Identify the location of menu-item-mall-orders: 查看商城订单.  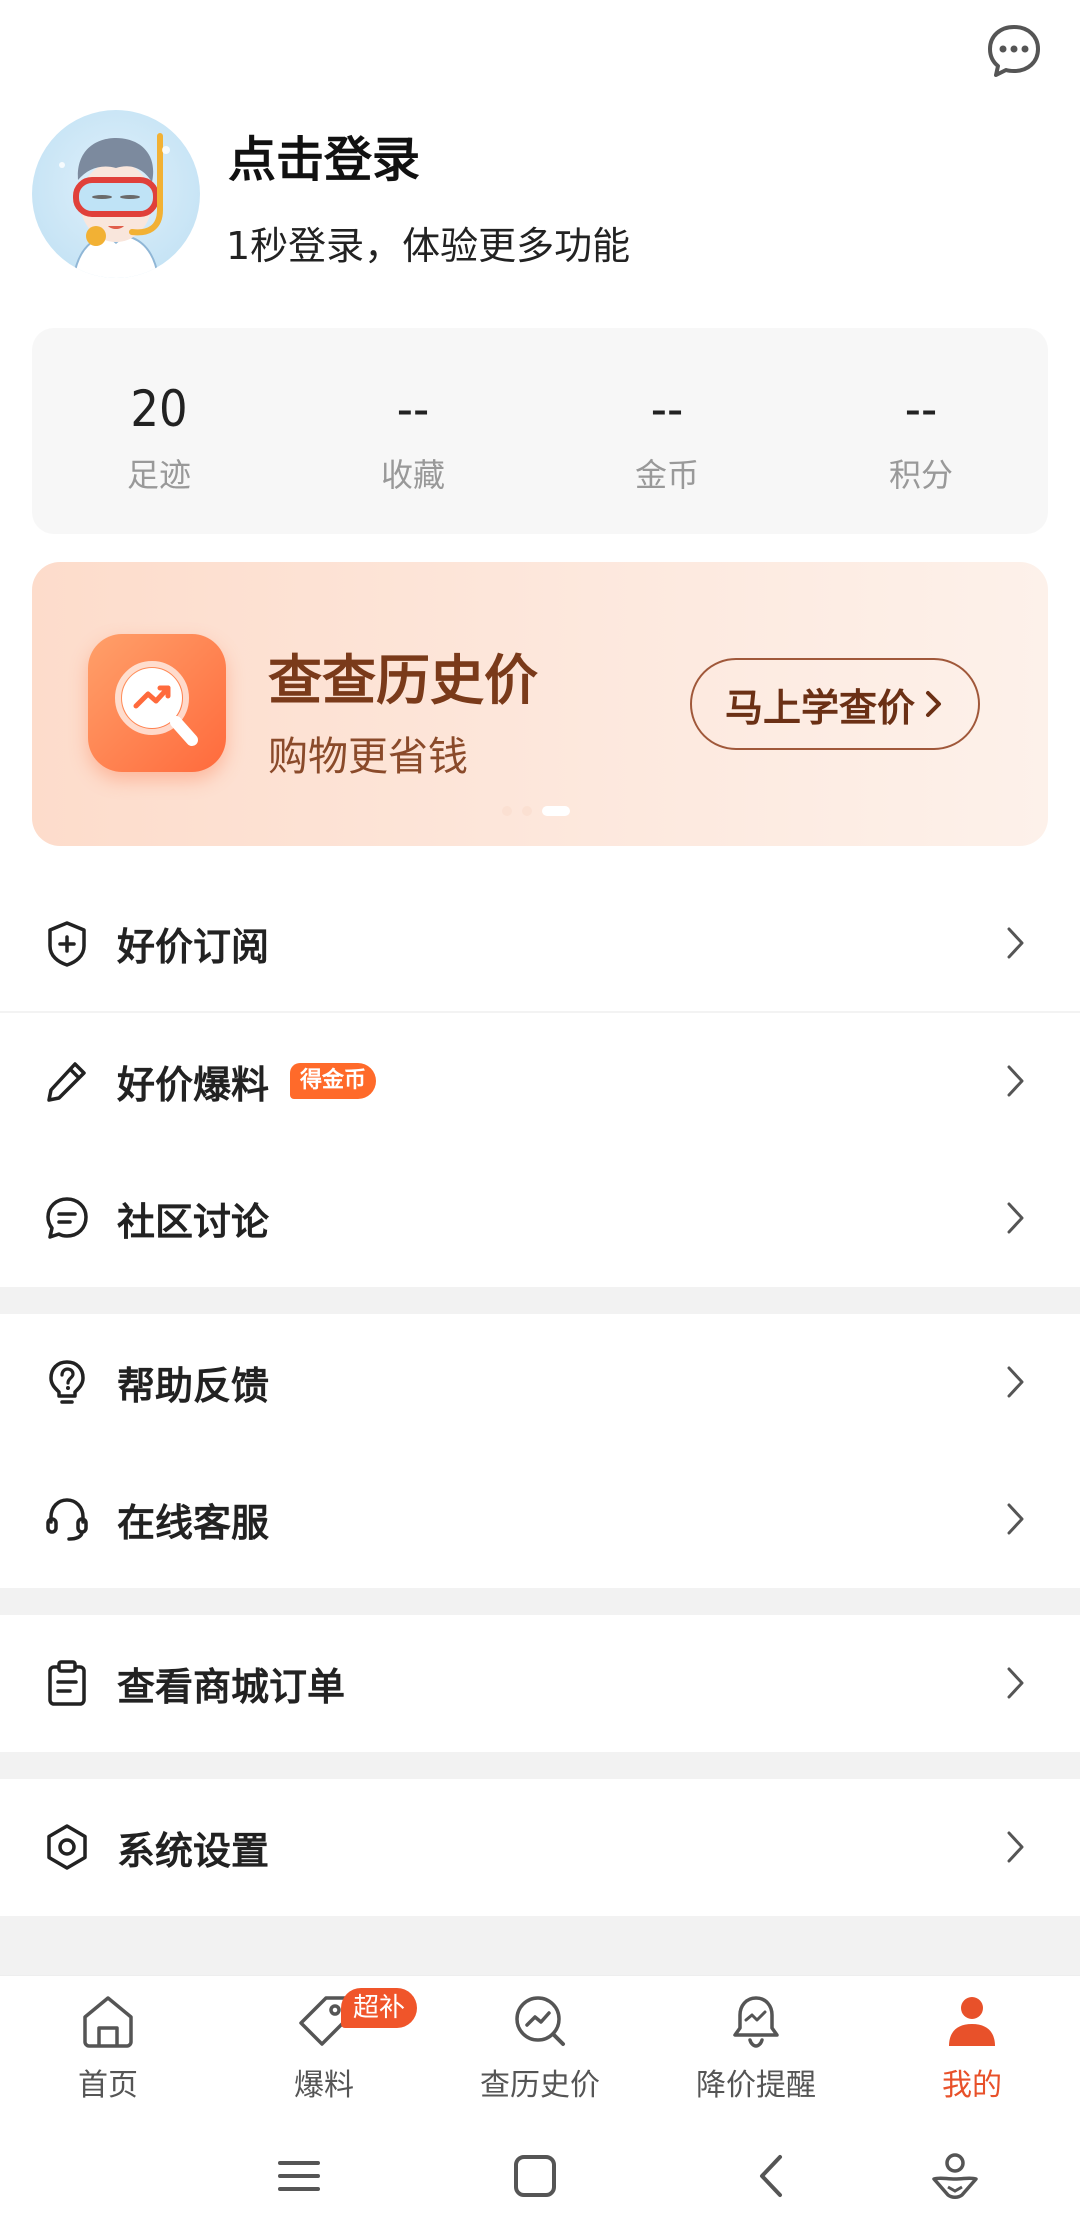
(540, 1683).